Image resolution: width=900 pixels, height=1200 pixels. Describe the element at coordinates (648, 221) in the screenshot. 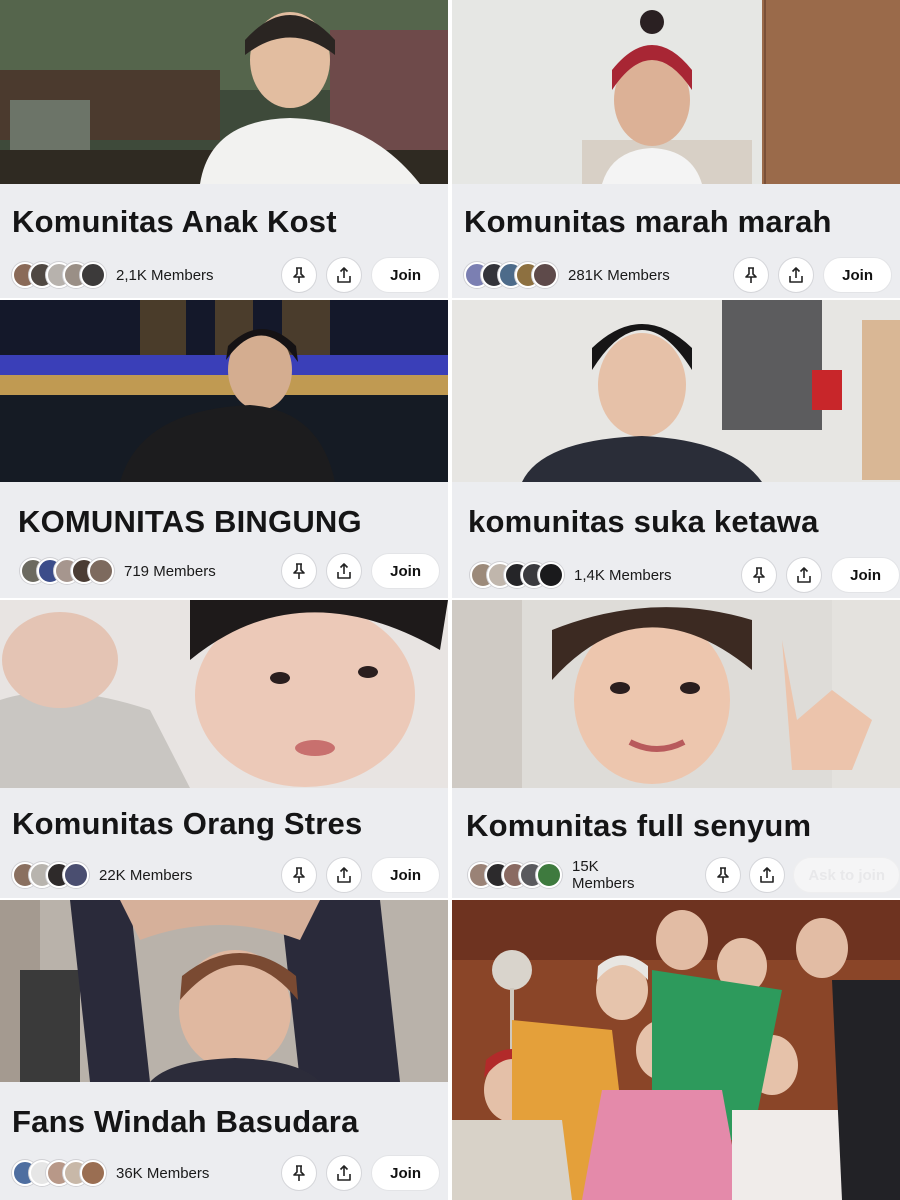

I see `community-title: Komunitas marah marah` at that location.